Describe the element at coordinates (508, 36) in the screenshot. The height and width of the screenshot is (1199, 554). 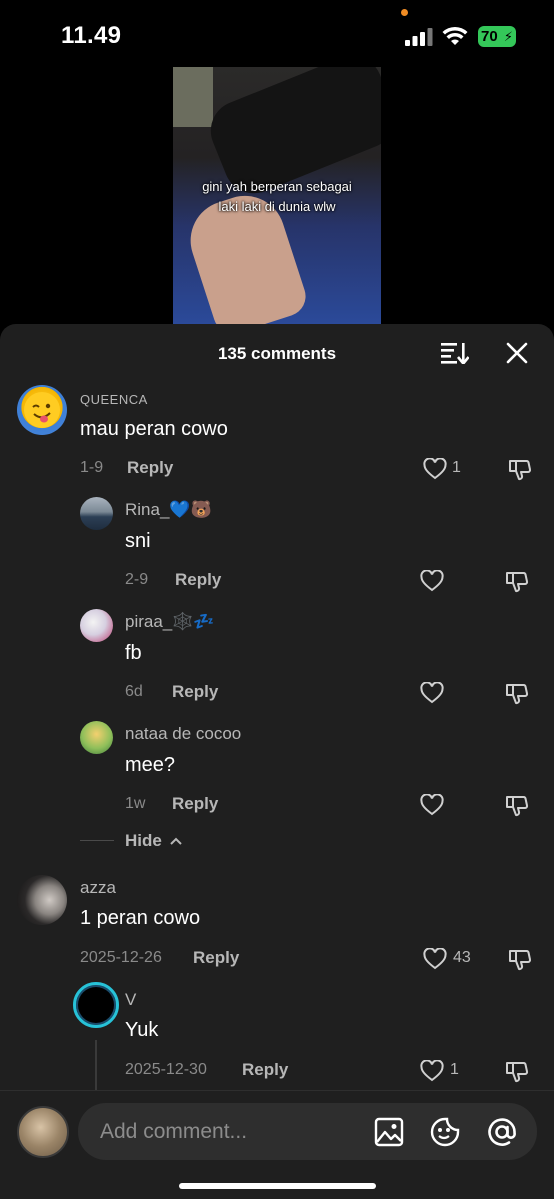
I see `charging-bolt-icon: ⚡` at that location.